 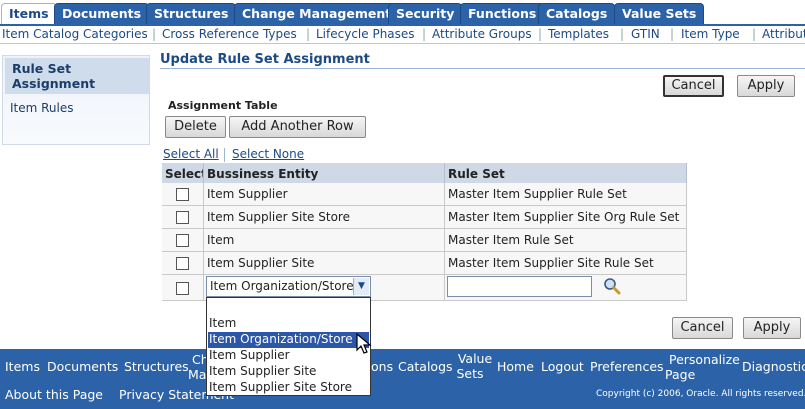 I want to click on footer-link-items: Items, so click(x=22, y=366).